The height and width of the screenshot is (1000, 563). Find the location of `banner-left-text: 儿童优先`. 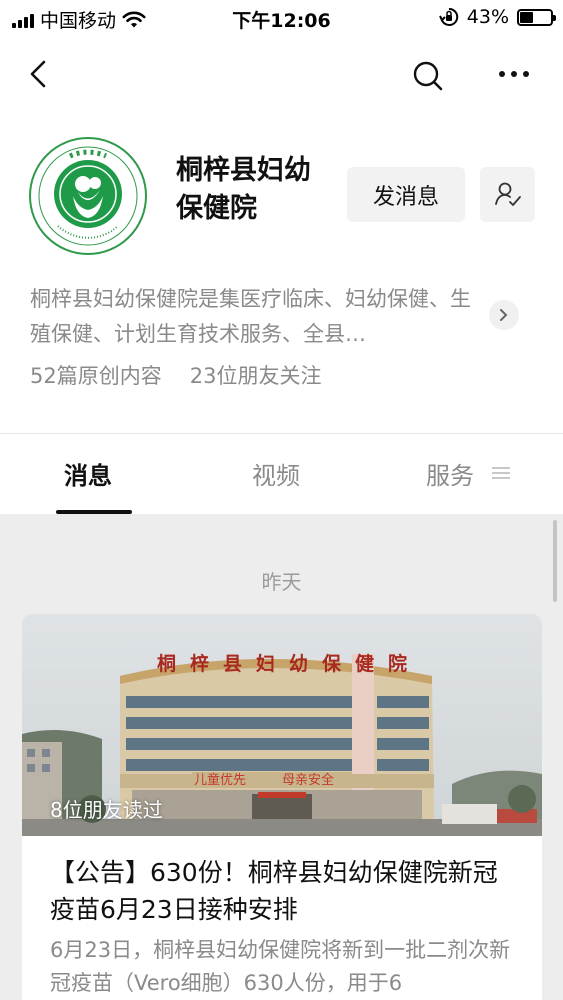

banner-left-text: 儿童优先 is located at coordinates (220, 780).